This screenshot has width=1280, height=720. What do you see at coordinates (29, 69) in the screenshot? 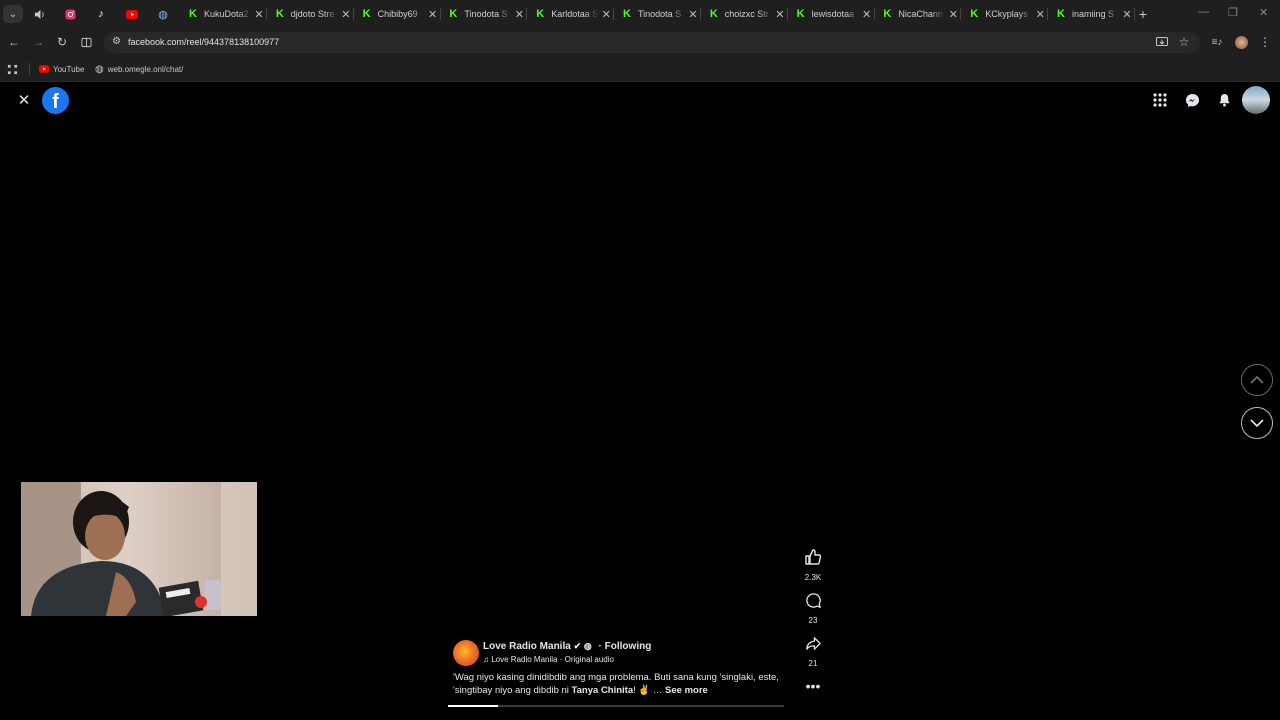
I see `bookmarks-divider` at bounding box center [29, 69].